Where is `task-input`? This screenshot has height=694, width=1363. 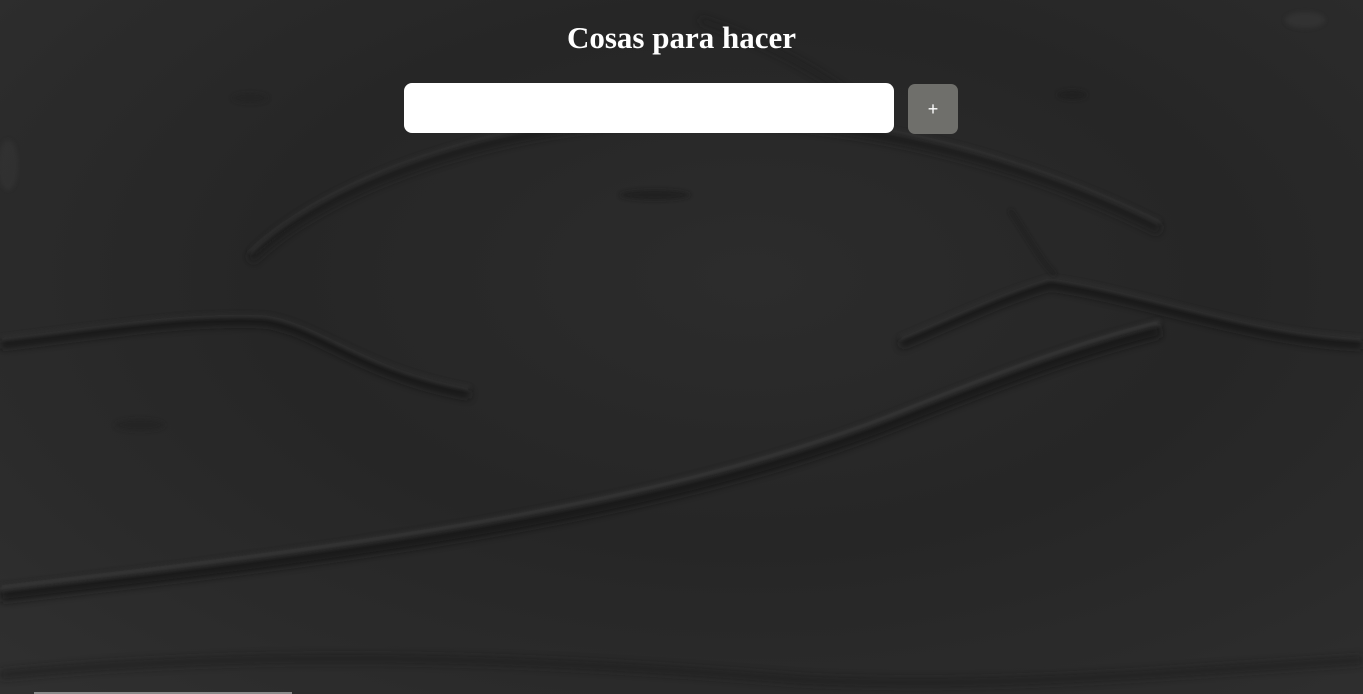 task-input is located at coordinates (649, 108).